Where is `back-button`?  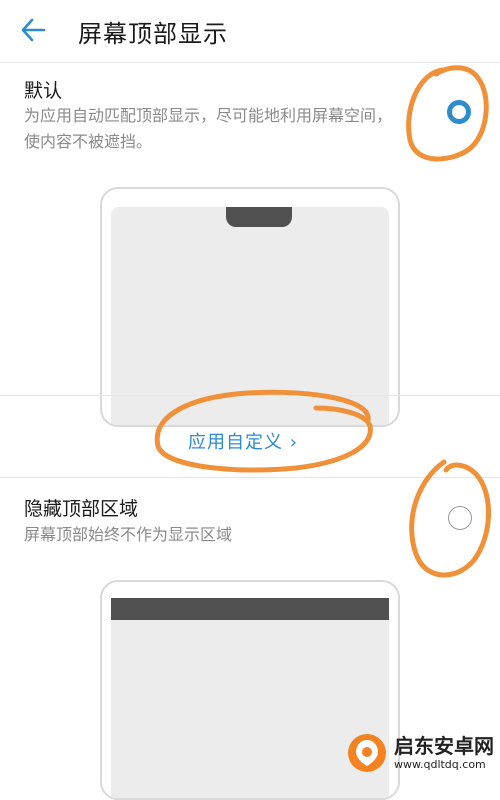 back-button is located at coordinates (38, 30).